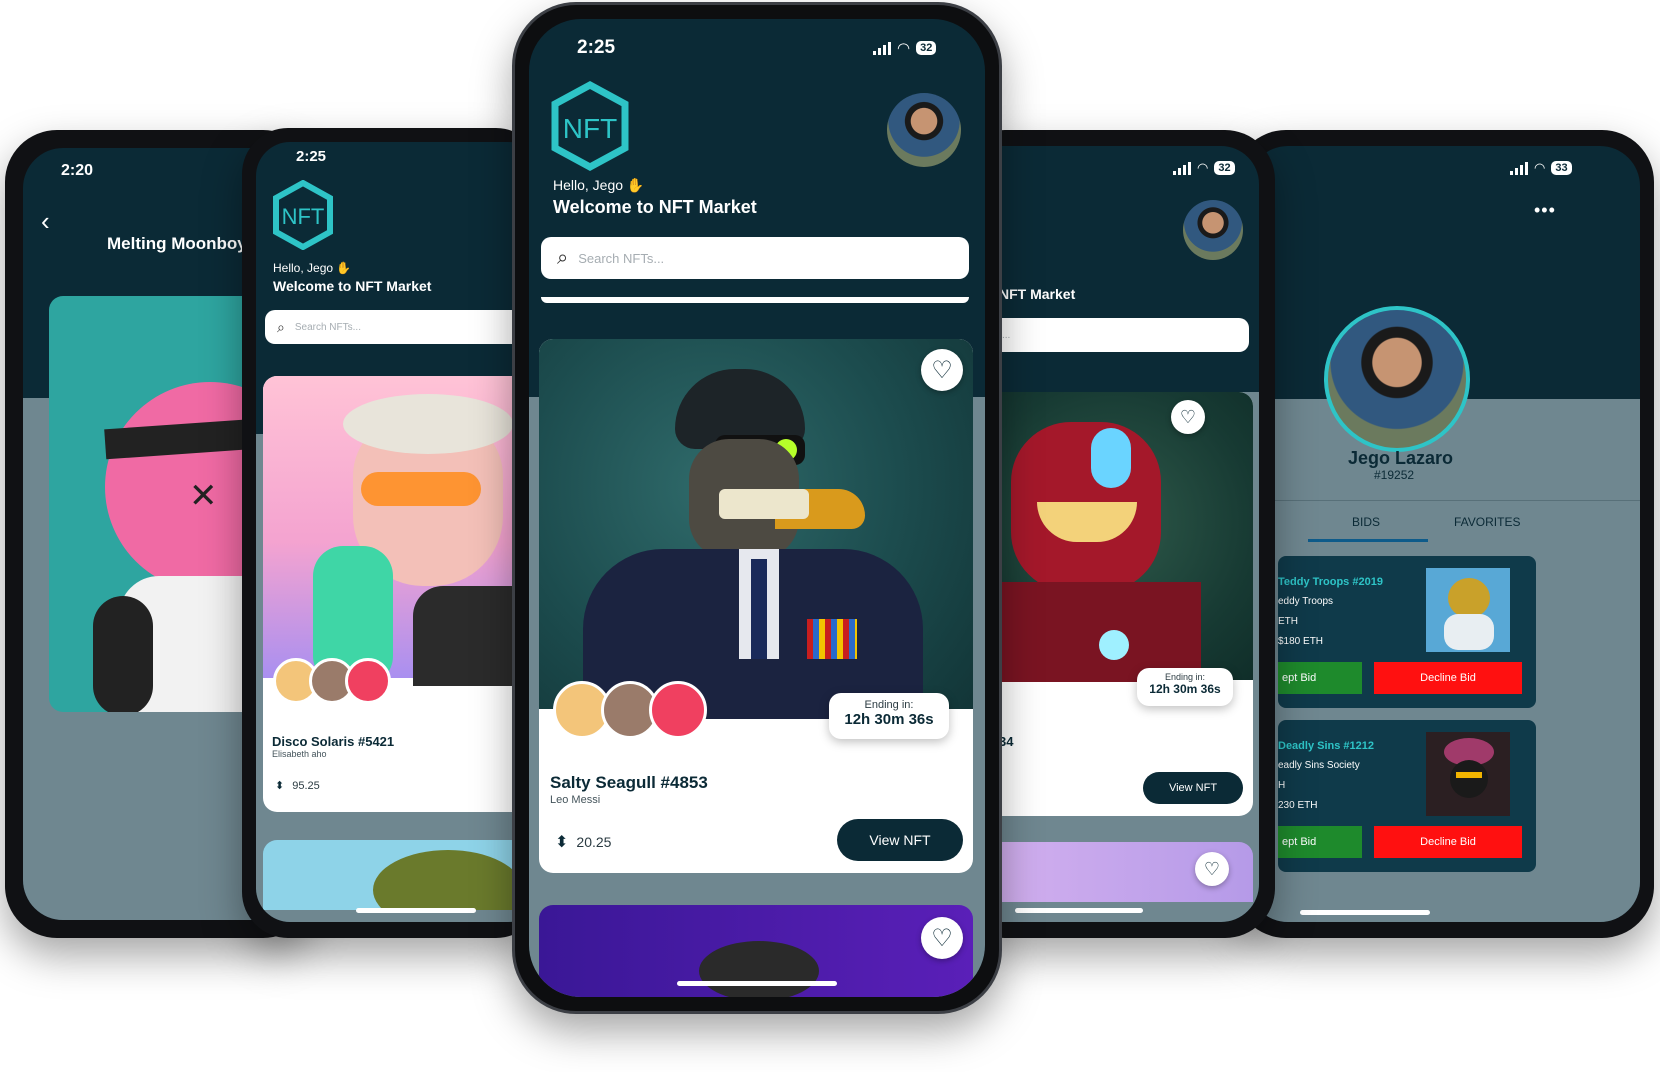 This screenshot has height=1072, width=1660. Describe the element at coordinates (575, 800) in the screenshot. I see `nft-card-author: Leo Messi` at that location.